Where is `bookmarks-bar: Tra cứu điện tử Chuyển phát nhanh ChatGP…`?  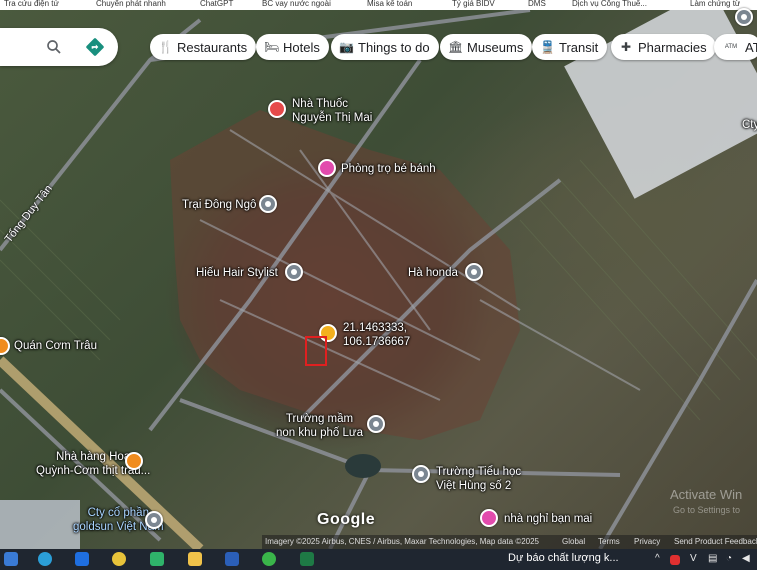 bookmarks-bar: Tra cứu điện tử Chuyển phát nhanh ChatGP… is located at coordinates (378, 5).